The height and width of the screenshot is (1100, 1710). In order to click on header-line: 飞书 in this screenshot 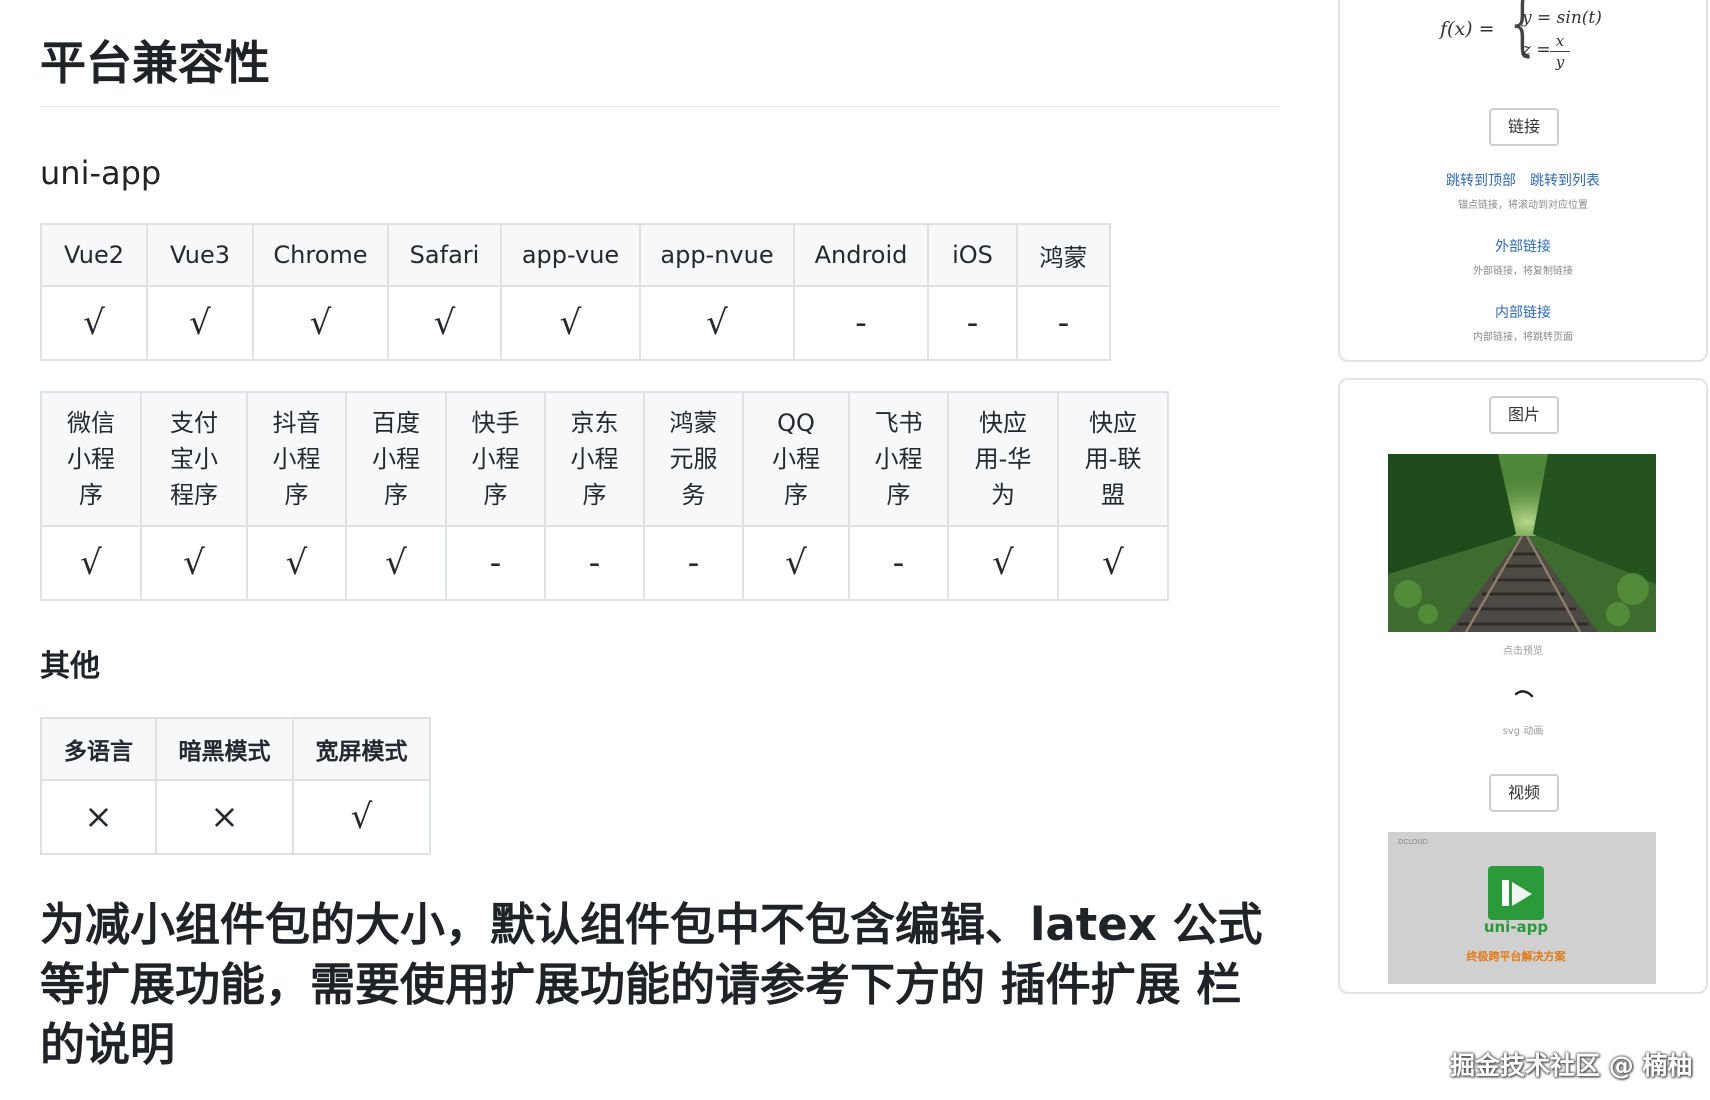, I will do `click(898, 423)`.